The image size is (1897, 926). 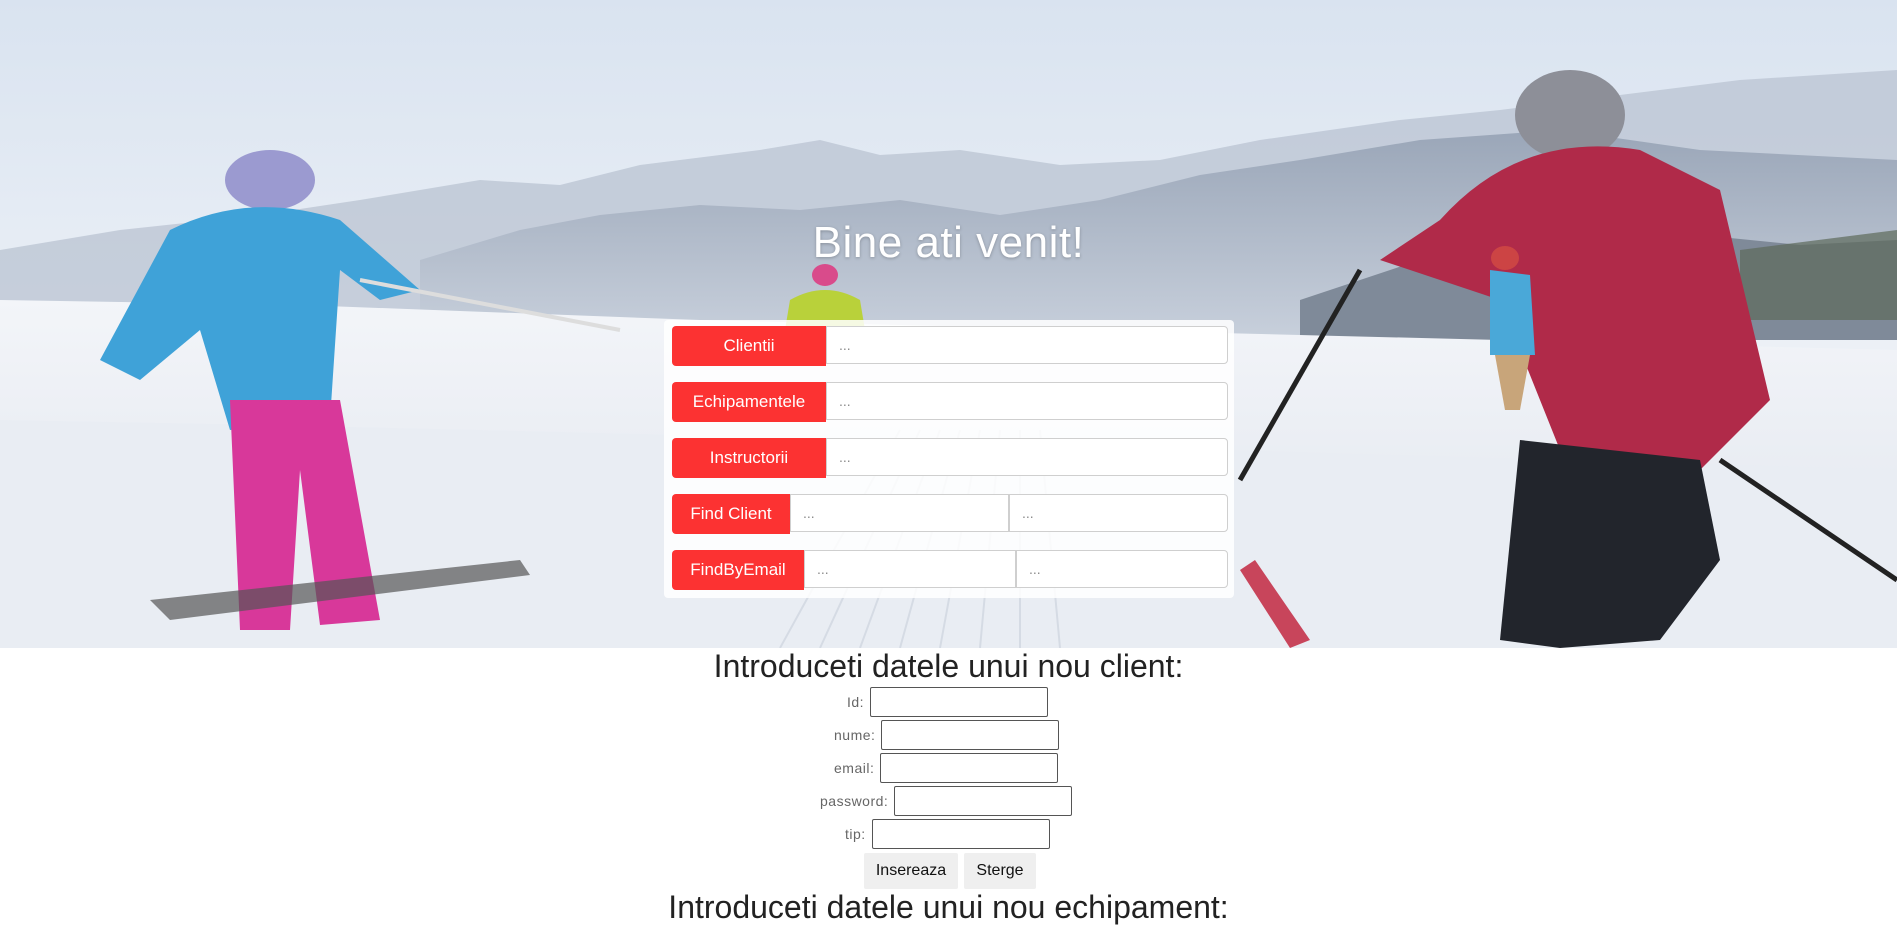 I want to click on password-label: password:, so click(x=854, y=801).